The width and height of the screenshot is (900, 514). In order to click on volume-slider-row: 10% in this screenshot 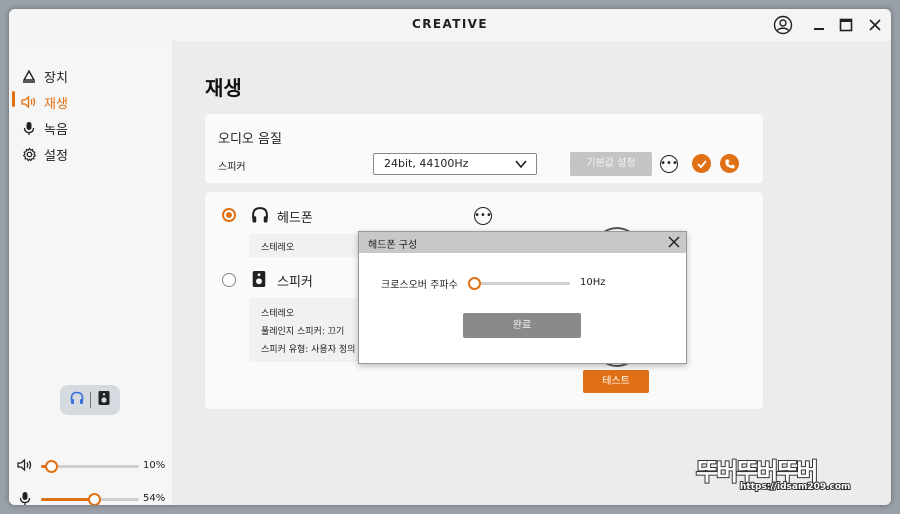, I will do `click(92, 466)`.